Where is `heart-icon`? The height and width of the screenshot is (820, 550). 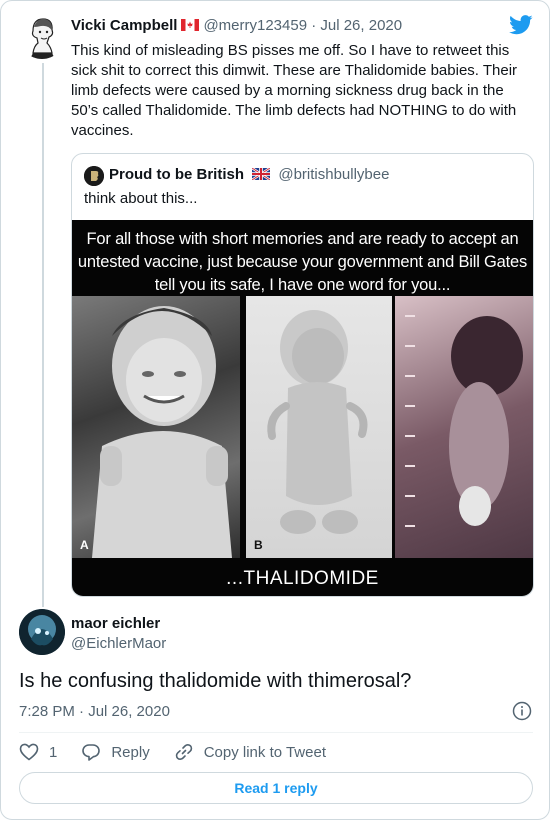 heart-icon is located at coordinates (29, 752).